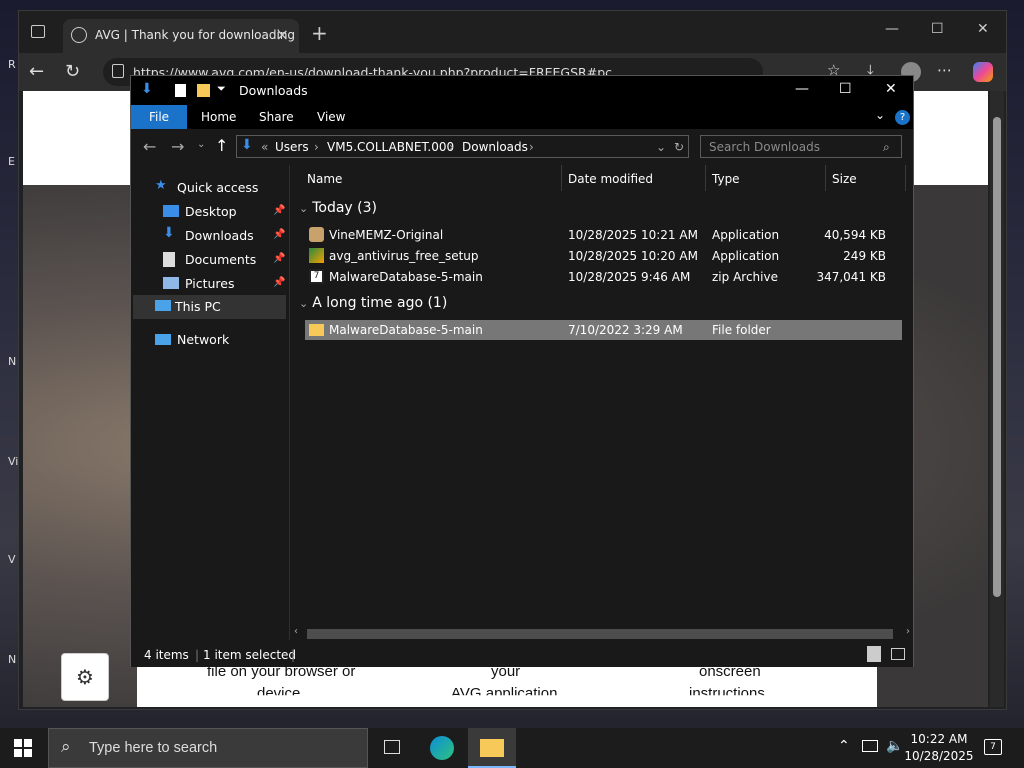  What do you see at coordinates (250, 655) in the screenshot?
I see `selection-count: 1 item selected` at bounding box center [250, 655].